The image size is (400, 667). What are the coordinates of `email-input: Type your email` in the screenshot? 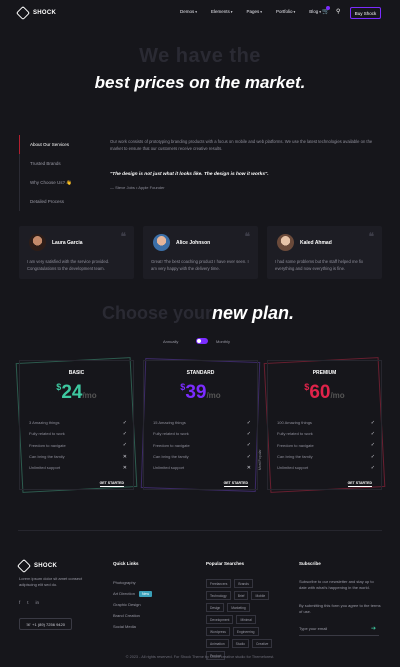 It's located at (339, 631).